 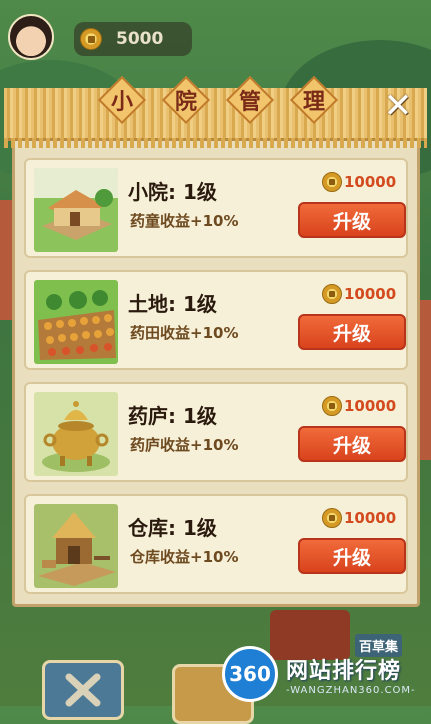 I want to click on upgrade-card-pharmacy: 药庐: 1级 药庐收益+10% 10000 升级, so click(x=216, y=432).